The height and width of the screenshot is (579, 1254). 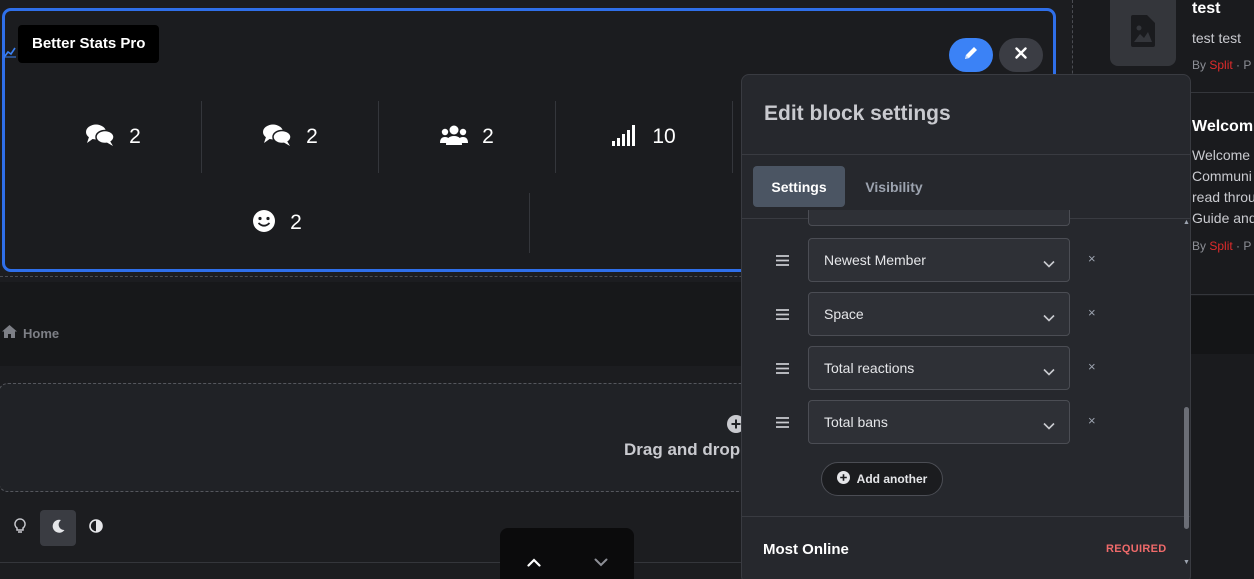 I want to click on sidebar-band, so click(x=1222, y=325).